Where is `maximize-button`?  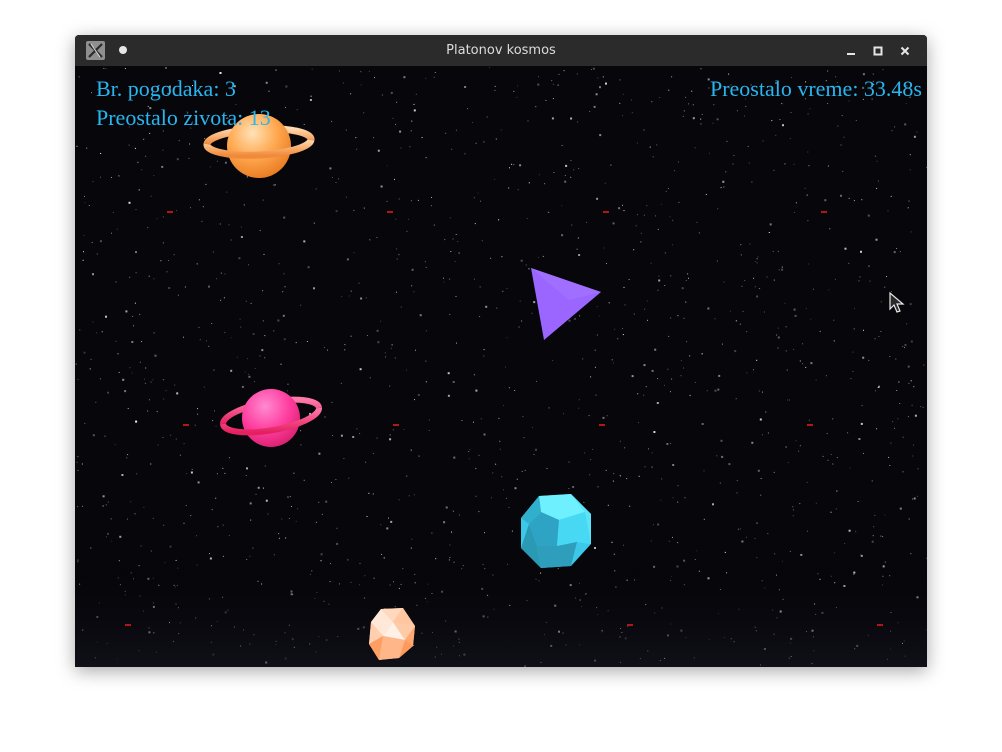 maximize-button is located at coordinates (878, 51).